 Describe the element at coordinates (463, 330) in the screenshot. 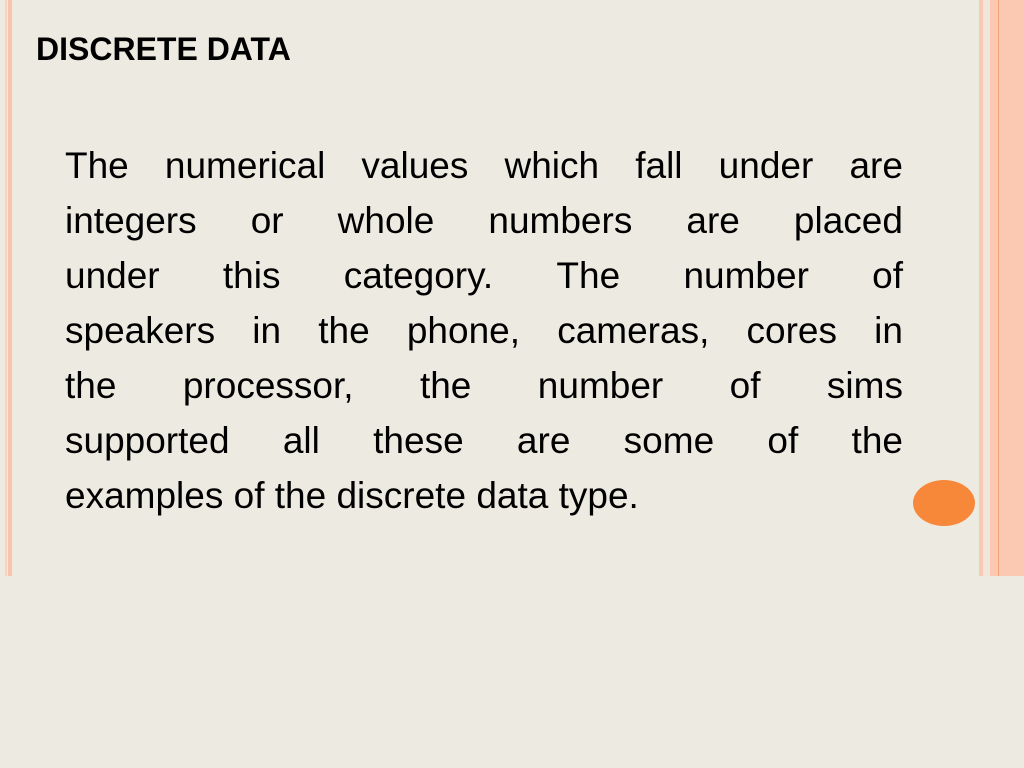

I see `body-word: phone,` at that location.